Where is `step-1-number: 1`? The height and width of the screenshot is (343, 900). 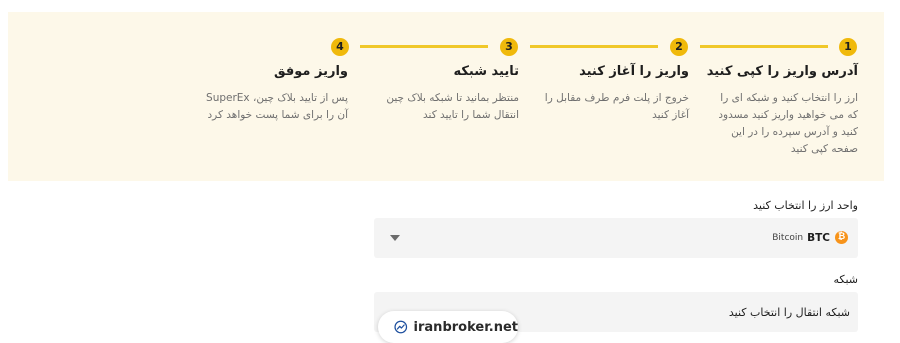 step-1-number: 1 is located at coordinates (848, 47).